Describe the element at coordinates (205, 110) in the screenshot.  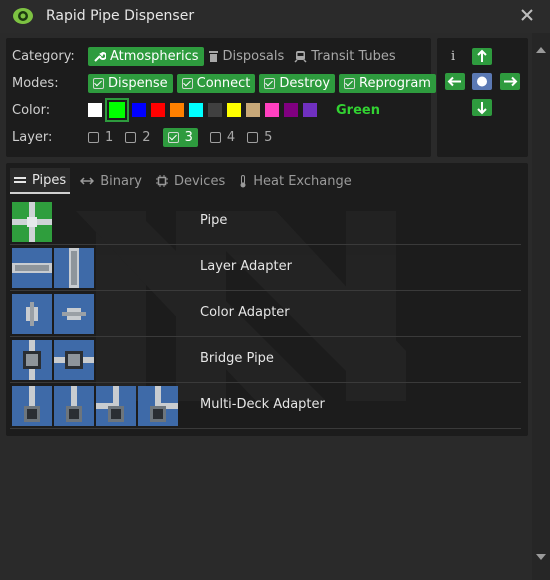
I see `color-swatch-list` at that location.